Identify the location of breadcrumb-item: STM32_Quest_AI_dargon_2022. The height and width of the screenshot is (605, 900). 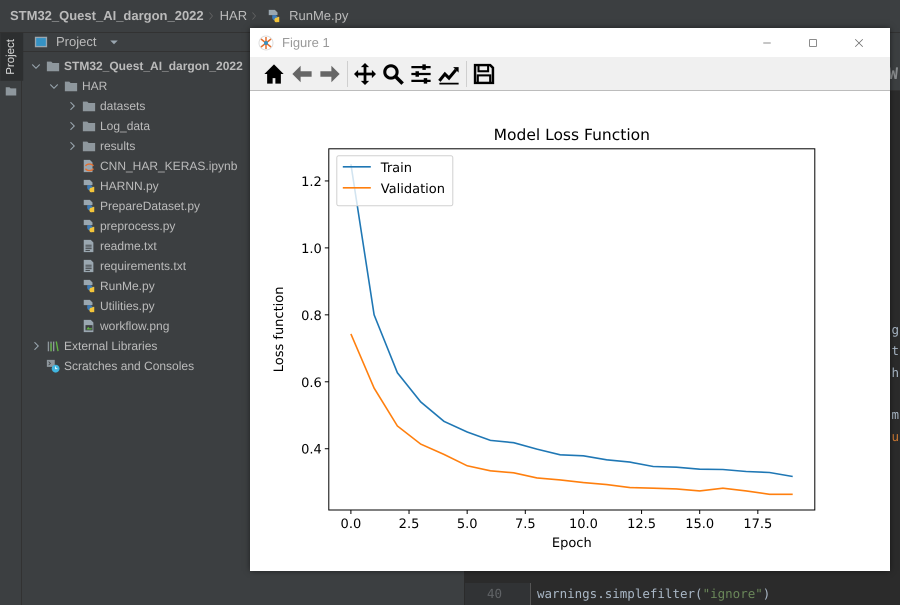
(107, 16).